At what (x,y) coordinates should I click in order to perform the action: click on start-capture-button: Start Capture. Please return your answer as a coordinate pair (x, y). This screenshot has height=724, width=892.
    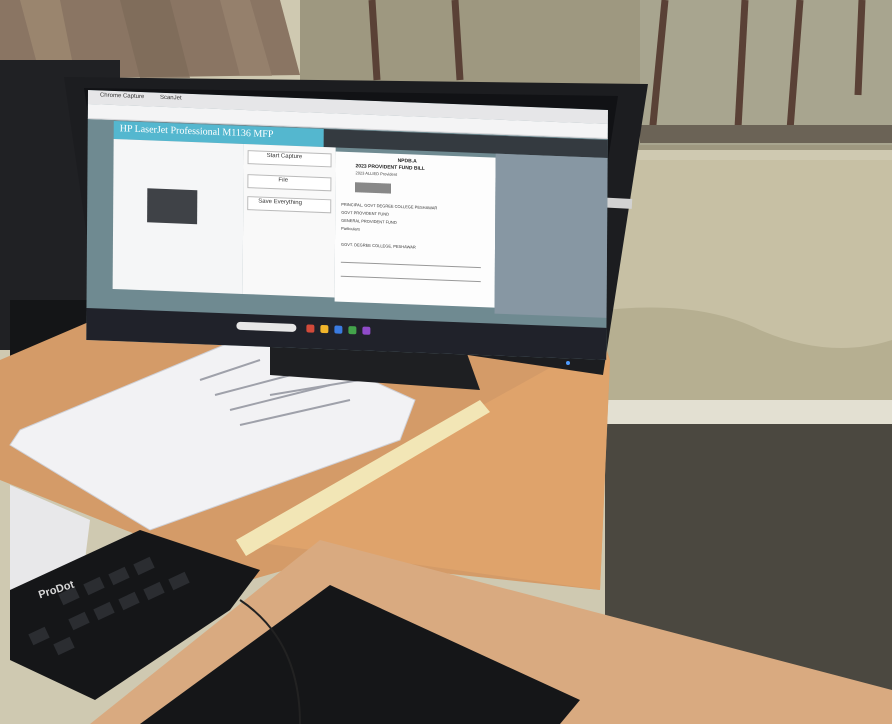
    Looking at the image, I should click on (289, 159).